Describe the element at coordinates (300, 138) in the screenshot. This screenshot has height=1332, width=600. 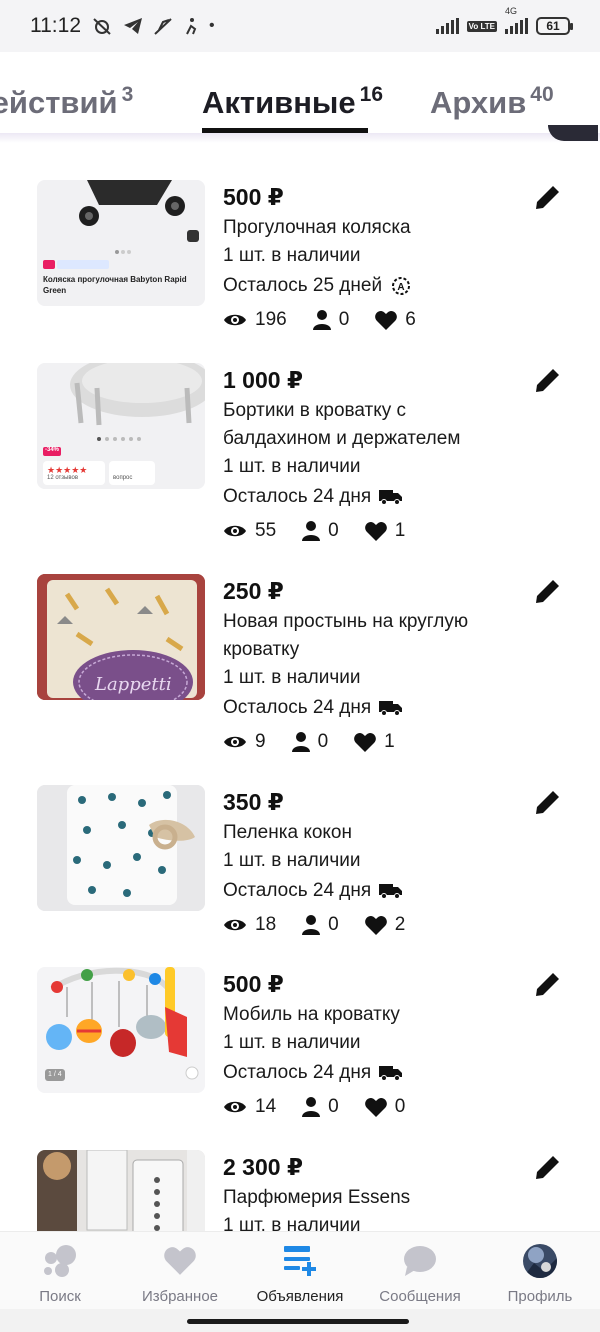
I see `tabs-divider` at that location.